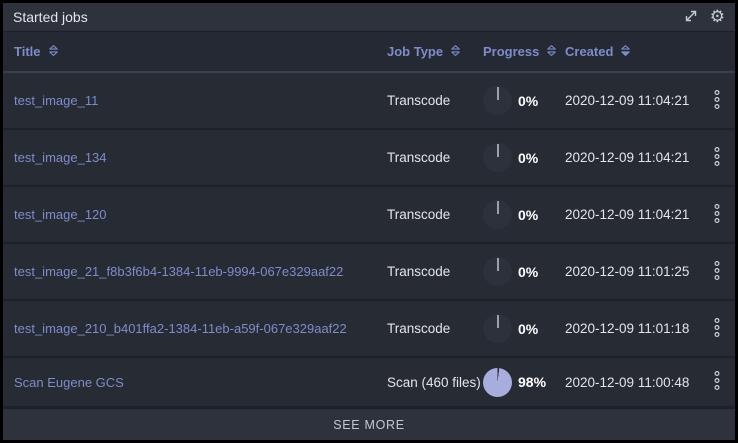 Image resolution: width=738 pixels, height=443 pixels. What do you see at coordinates (200, 157) in the screenshot?
I see `job-title-link: test_image_134` at bounding box center [200, 157].